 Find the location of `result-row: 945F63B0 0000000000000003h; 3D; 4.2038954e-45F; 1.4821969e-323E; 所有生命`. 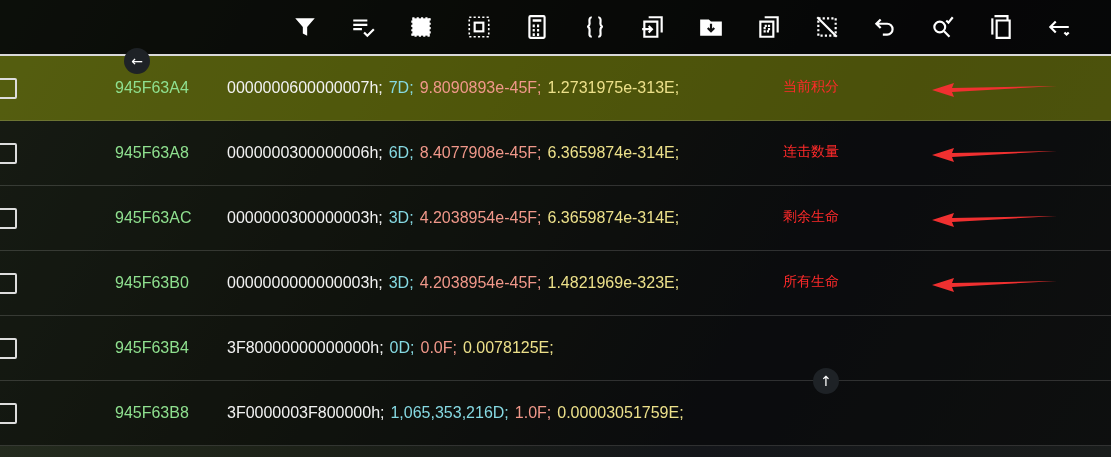

result-row: 945F63B0 0000000000000003h; 3D; 4.2038954e-45F; 1.4821969e-323E; 所有生命 is located at coordinates (555, 283).